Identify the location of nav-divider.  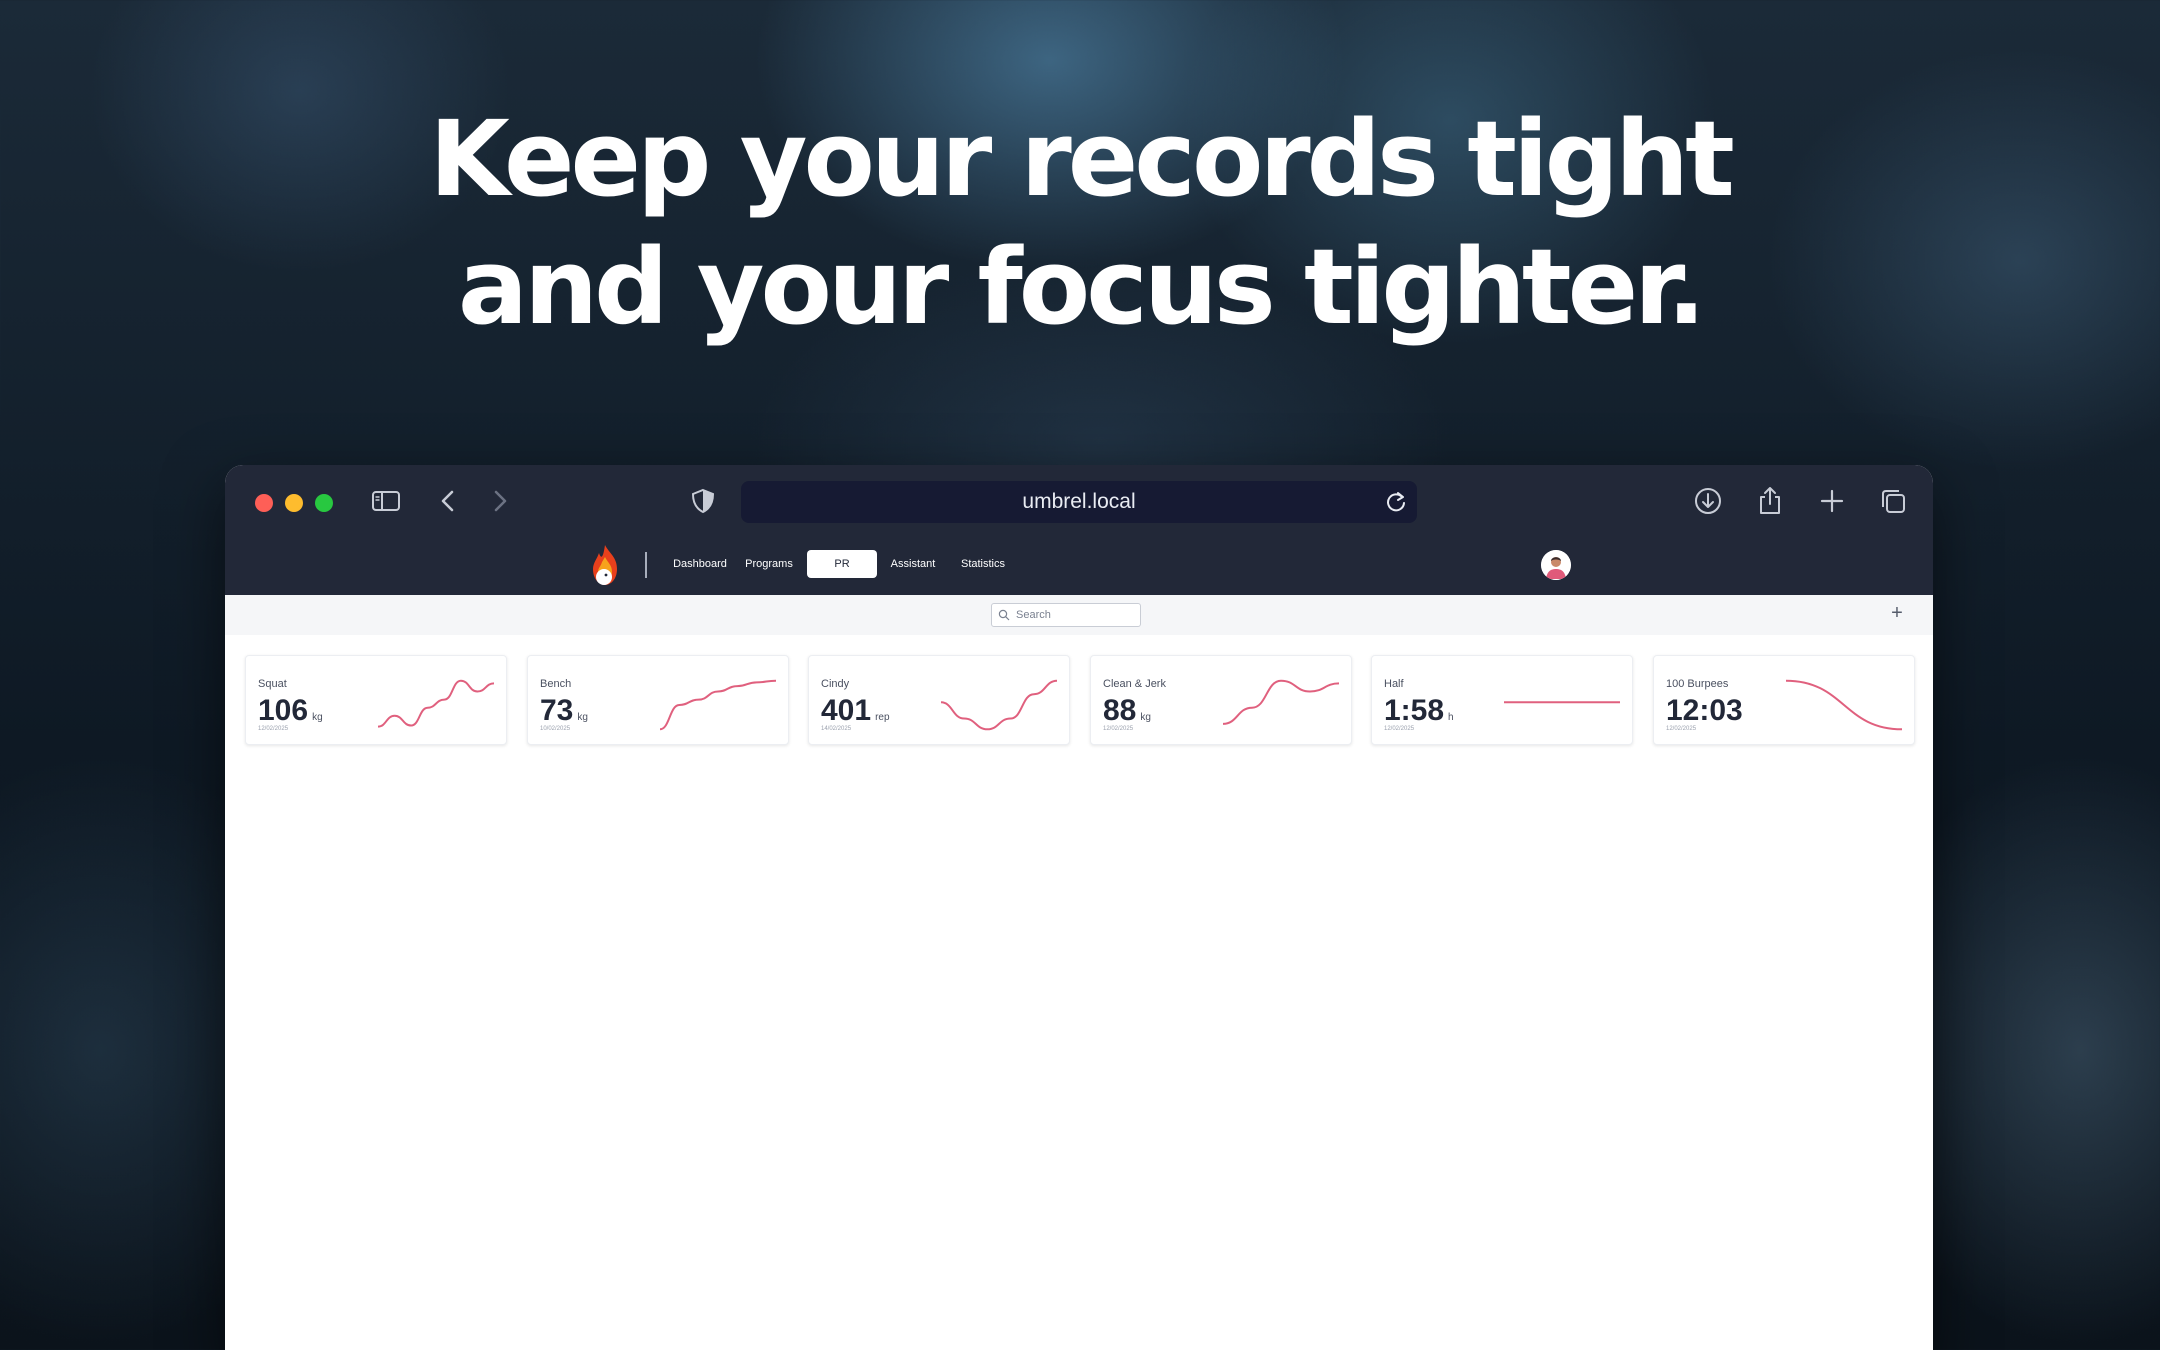
(646, 565).